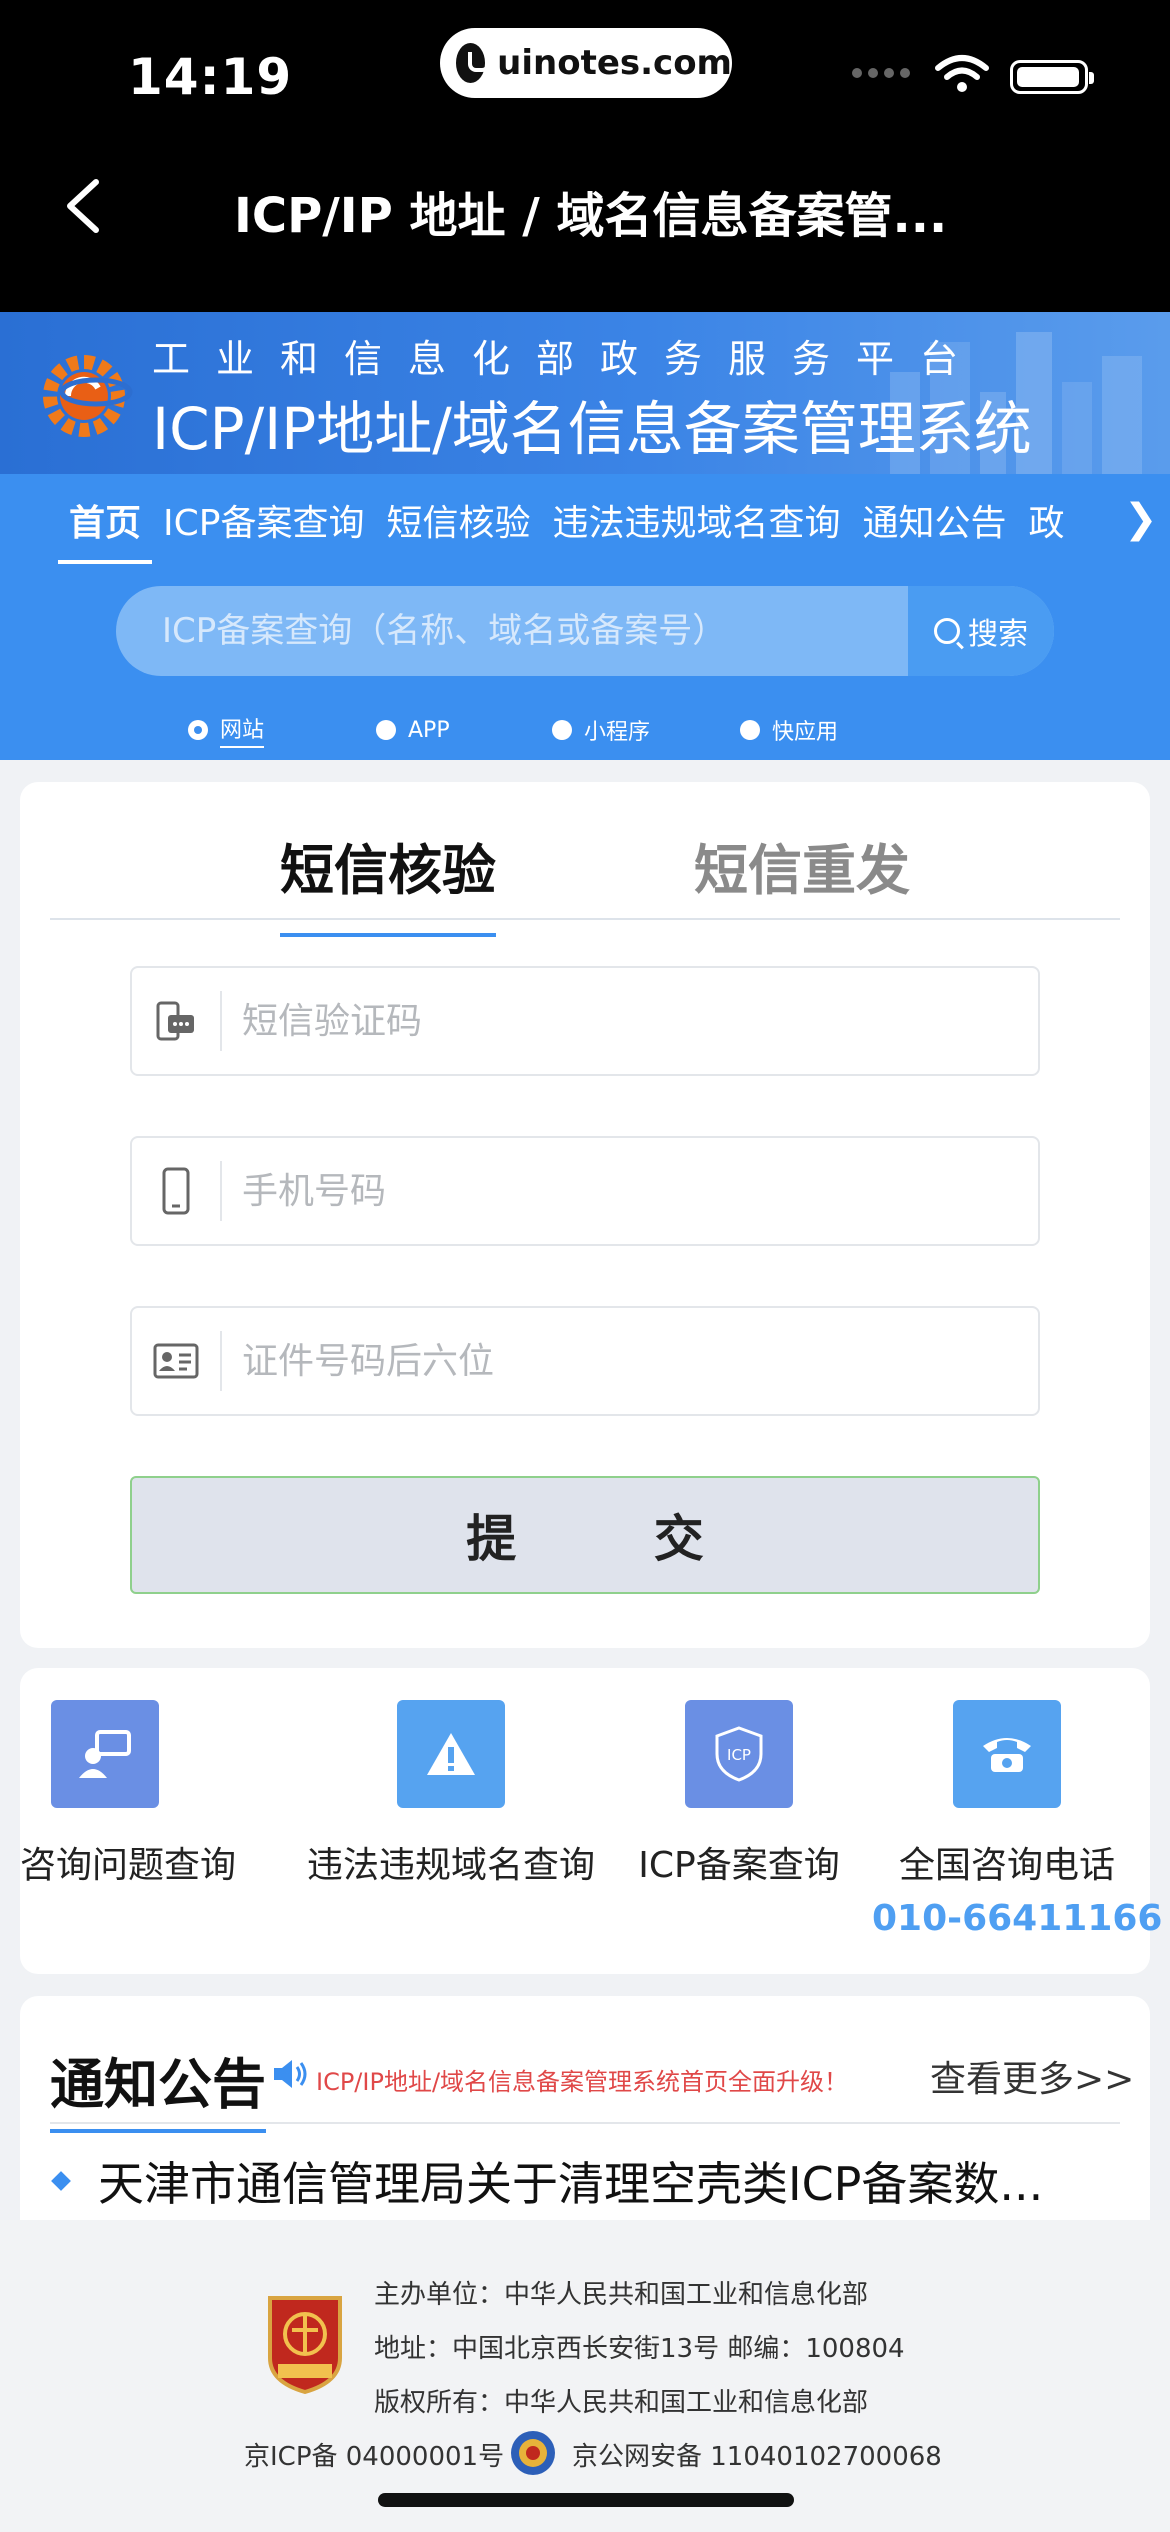 This screenshot has width=1170, height=2532. I want to click on battery-icon, so click(1052, 77).